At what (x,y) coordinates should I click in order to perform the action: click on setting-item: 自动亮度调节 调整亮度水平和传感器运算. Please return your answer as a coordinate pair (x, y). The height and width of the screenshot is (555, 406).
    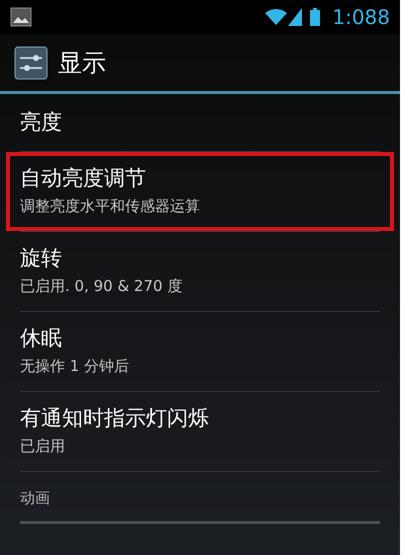
    Looking at the image, I should click on (200, 191).